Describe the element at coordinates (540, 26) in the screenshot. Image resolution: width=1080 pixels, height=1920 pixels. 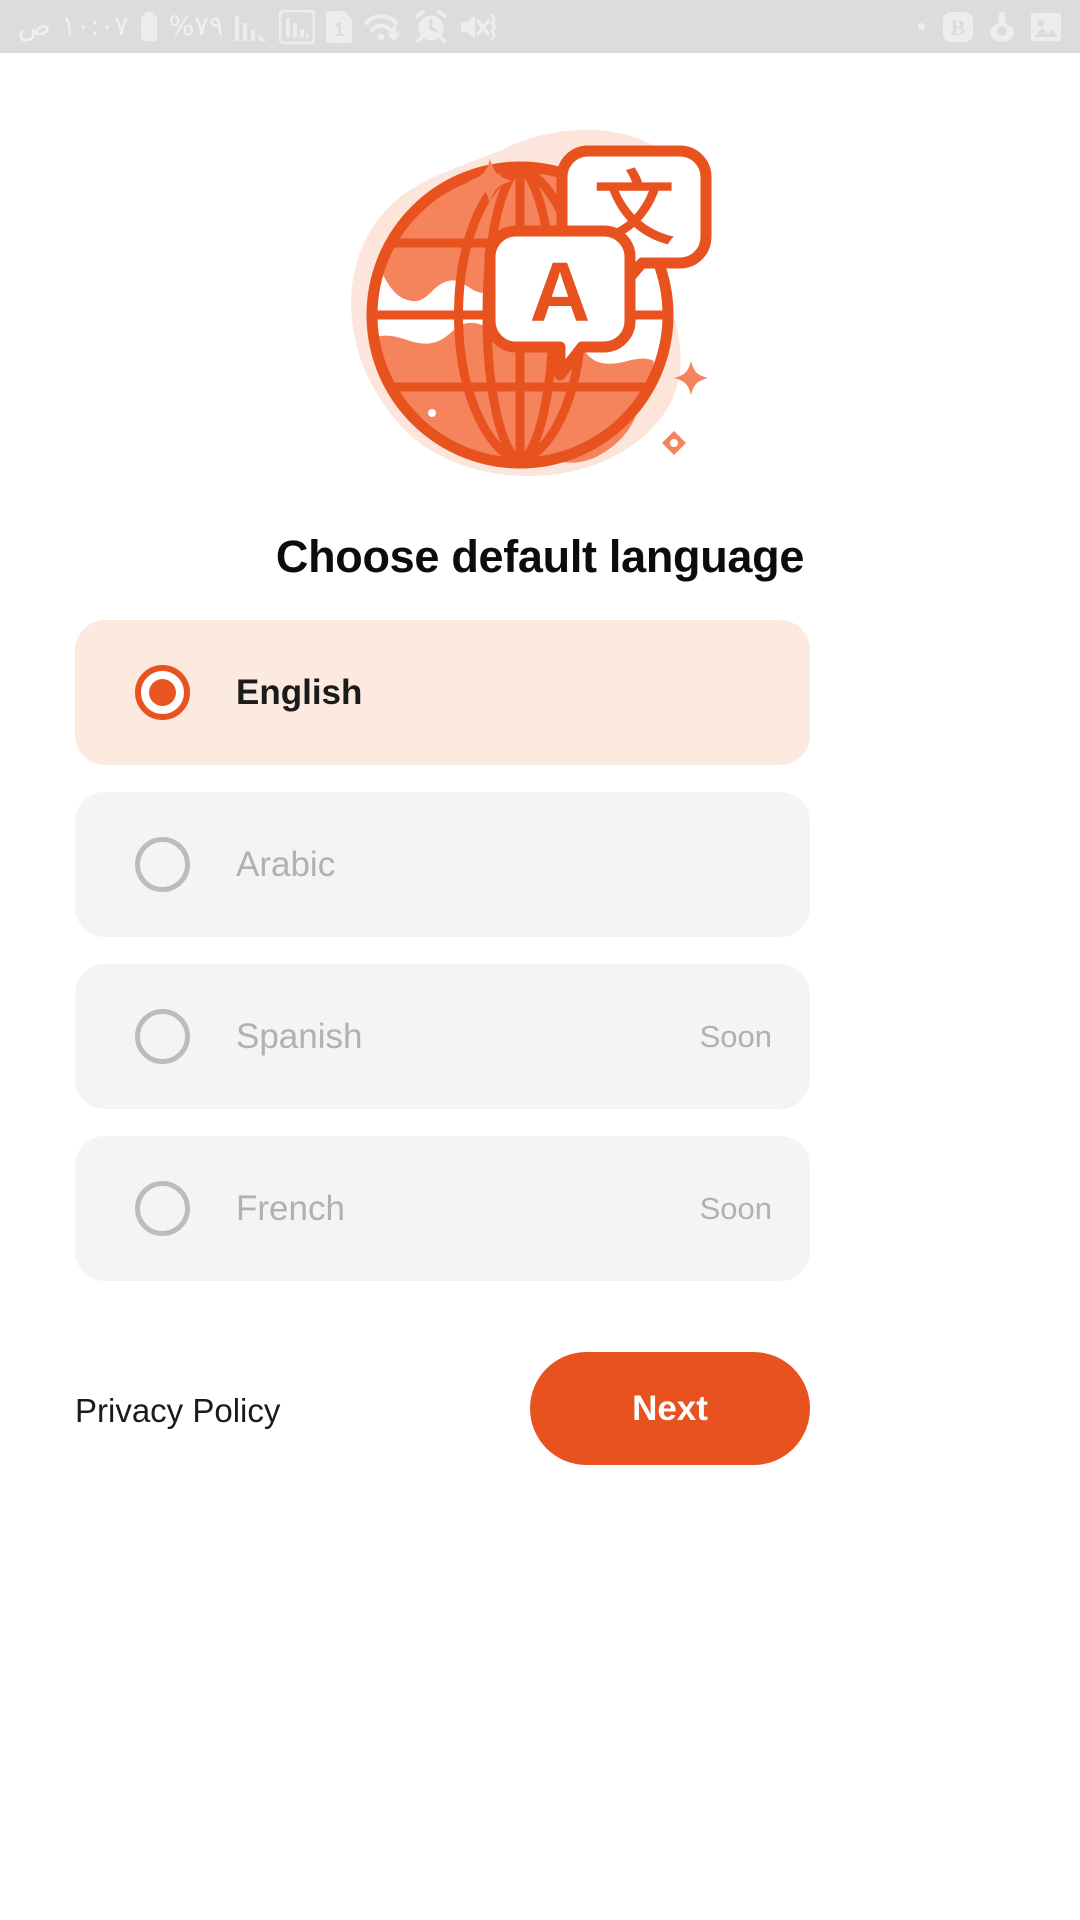
I see `status-bar: ص ١٠:٠٧ %٧٩ 1 B` at that location.